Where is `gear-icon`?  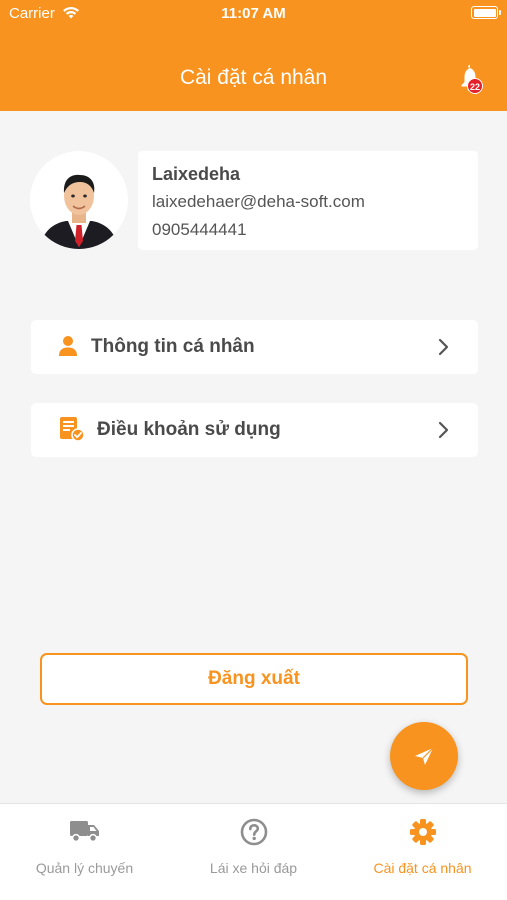
gear-icon is located at coordinates (422, 832).